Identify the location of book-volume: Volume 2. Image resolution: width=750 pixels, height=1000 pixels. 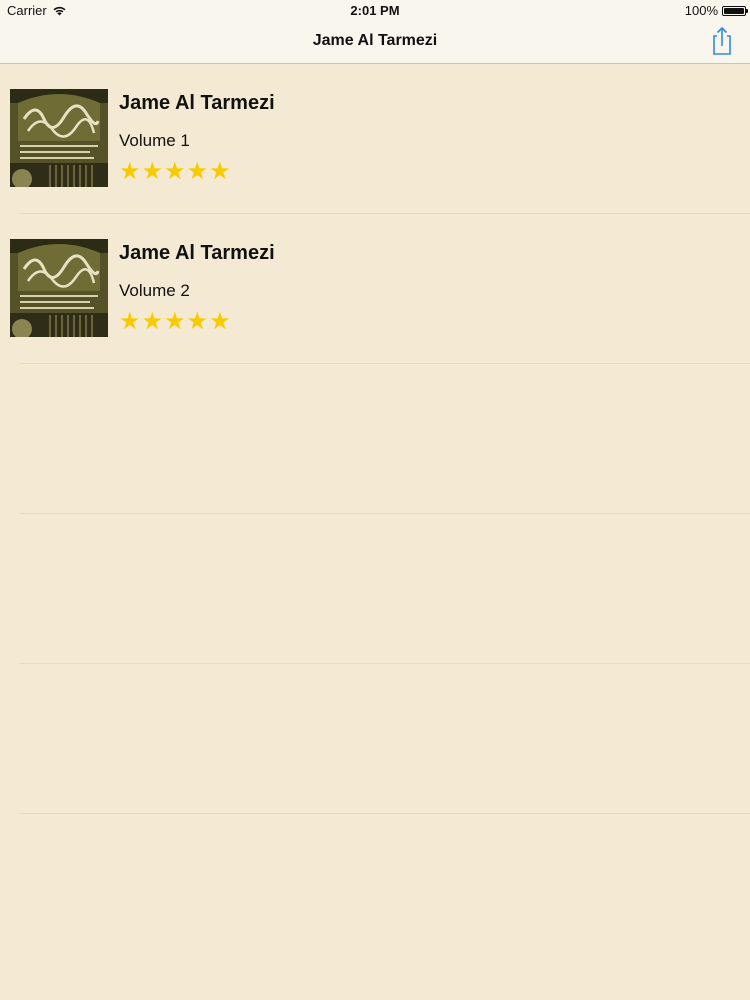
(154, 290).